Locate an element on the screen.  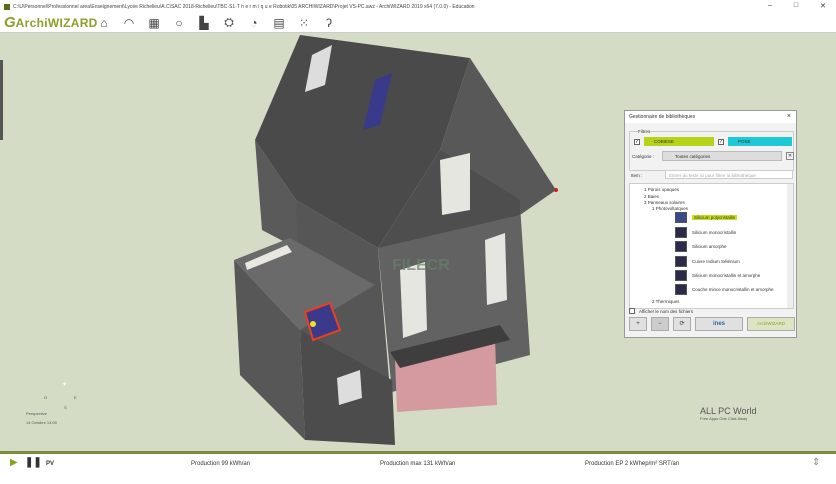
clear-category-button: ✕ is located at coordinates (790, 156).